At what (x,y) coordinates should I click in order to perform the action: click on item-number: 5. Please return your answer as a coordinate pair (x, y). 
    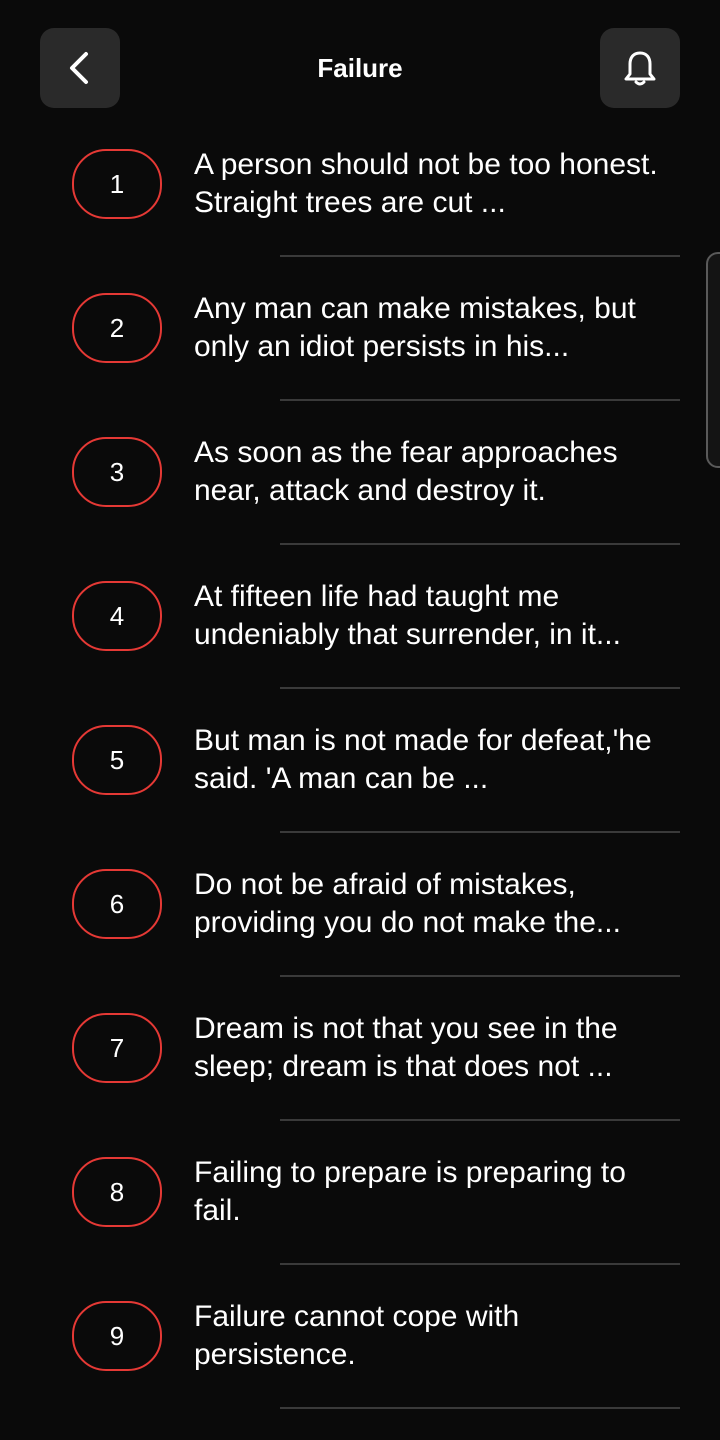
    Looking at the image, I should click on (117, 760).